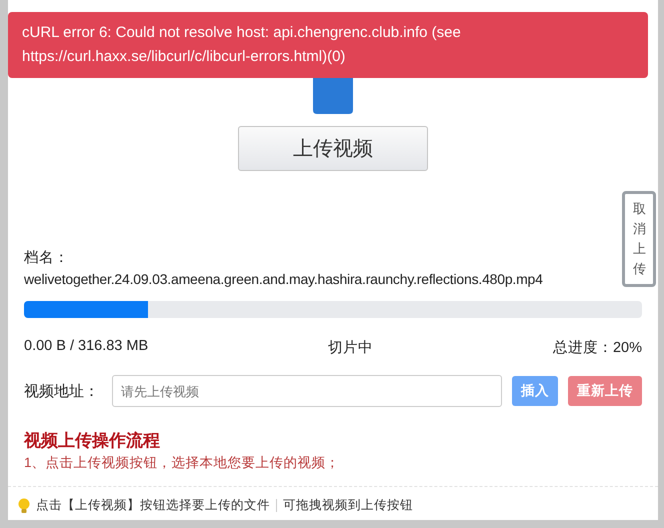  What do you see at coordinates (333, 148) in the screenshot?
I see `upload-video-button: 上传视频` at bounding box center [333, 148].